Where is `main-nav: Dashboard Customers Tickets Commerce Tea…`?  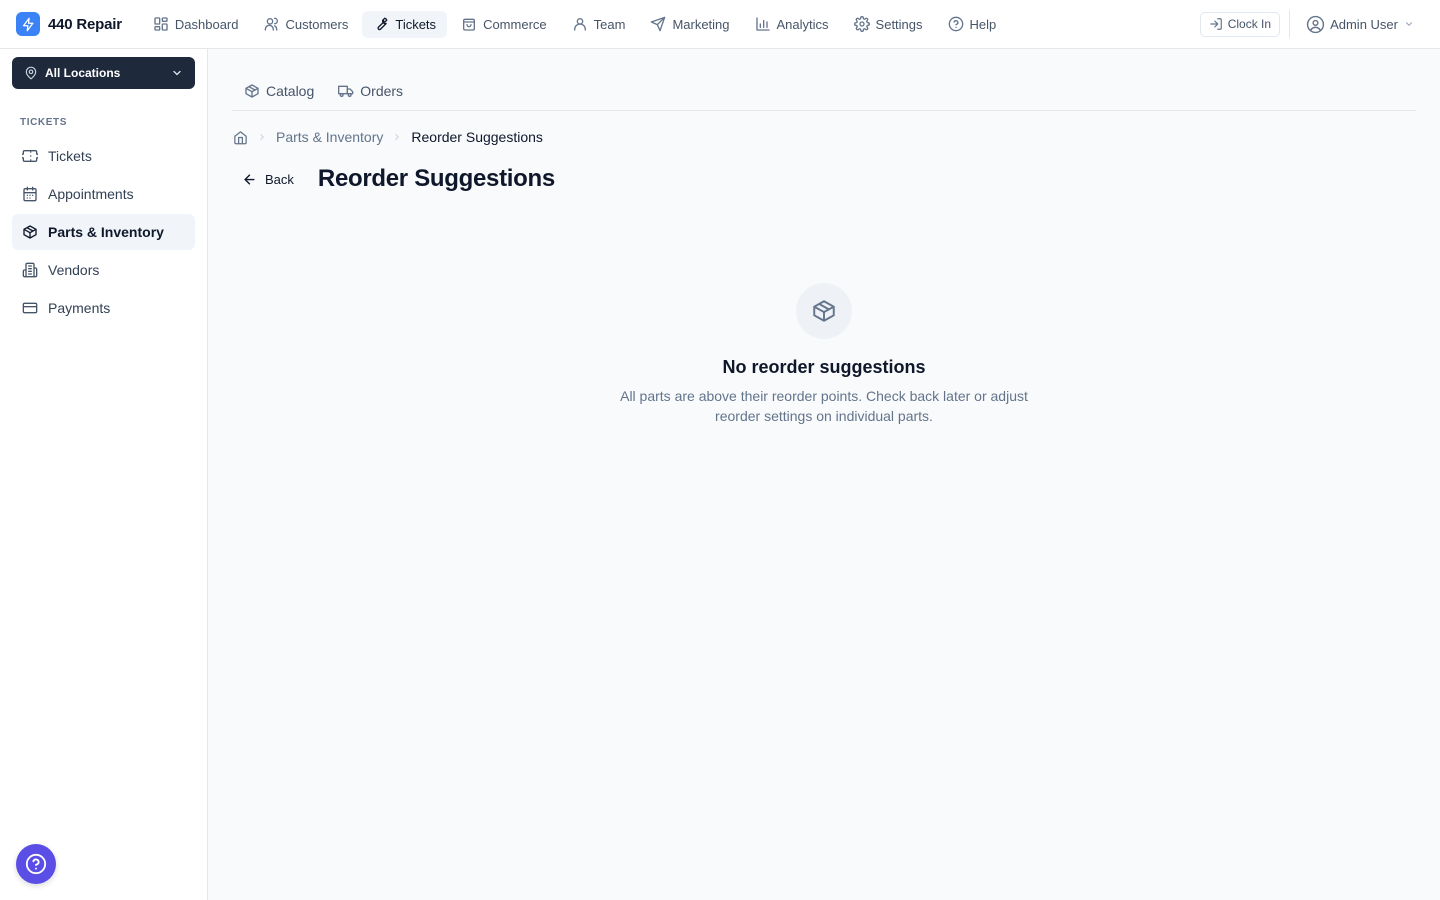
main-nav: Dashboard Customers Tickets Commerce Tea… is located at coordinates (576, 24).